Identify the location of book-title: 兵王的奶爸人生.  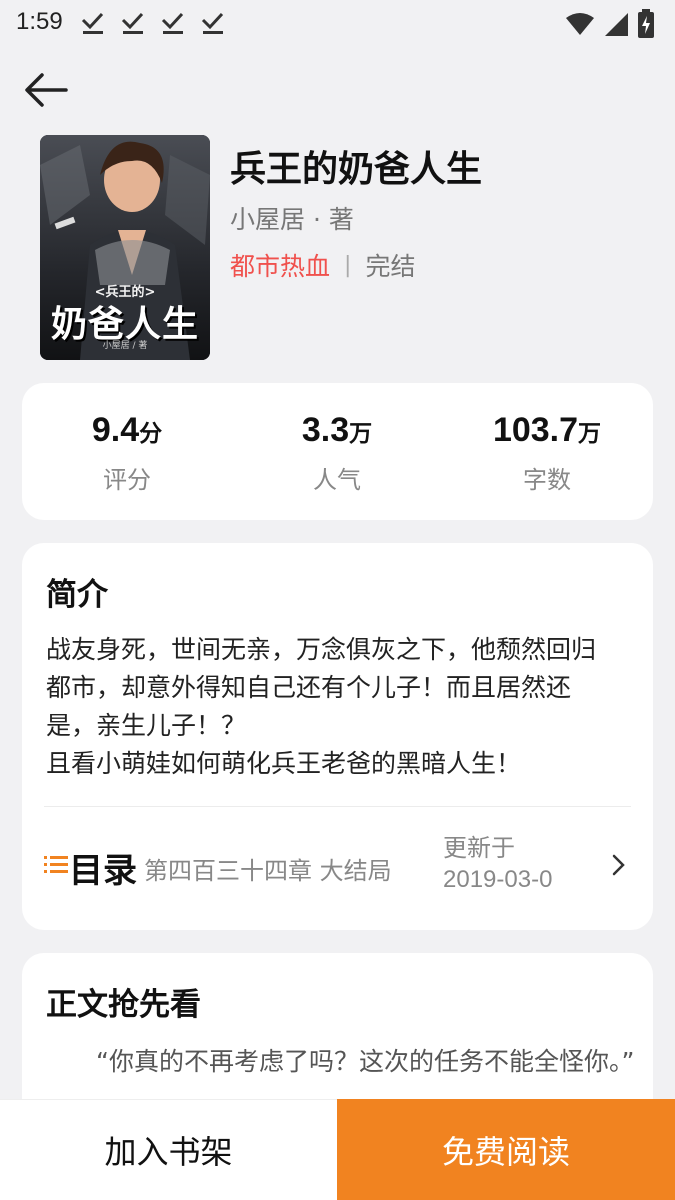
(356, 169).